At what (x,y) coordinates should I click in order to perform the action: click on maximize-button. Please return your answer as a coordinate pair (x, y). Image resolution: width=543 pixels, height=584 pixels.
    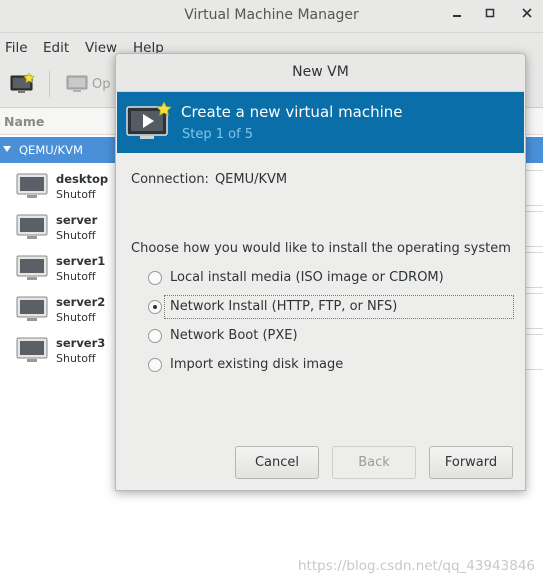
    Looking at the image, I should click on (490, 15).